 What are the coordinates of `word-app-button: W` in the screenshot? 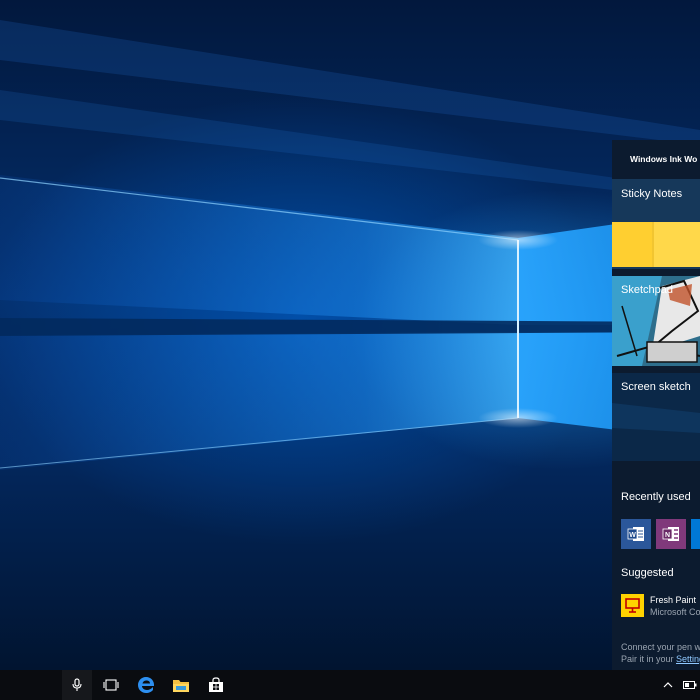 It's located at (636, 534).